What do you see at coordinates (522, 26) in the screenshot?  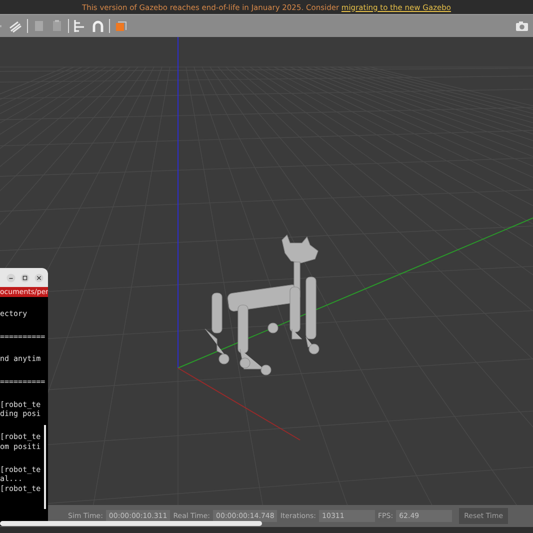 I see `camera-icon` at bounding box center [522, 26].